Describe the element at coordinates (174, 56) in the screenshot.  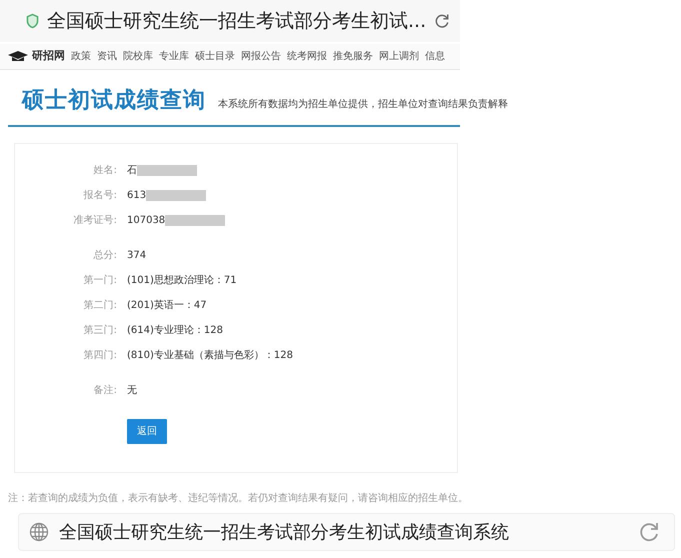
I see `nav-link: 专业库` at that location.